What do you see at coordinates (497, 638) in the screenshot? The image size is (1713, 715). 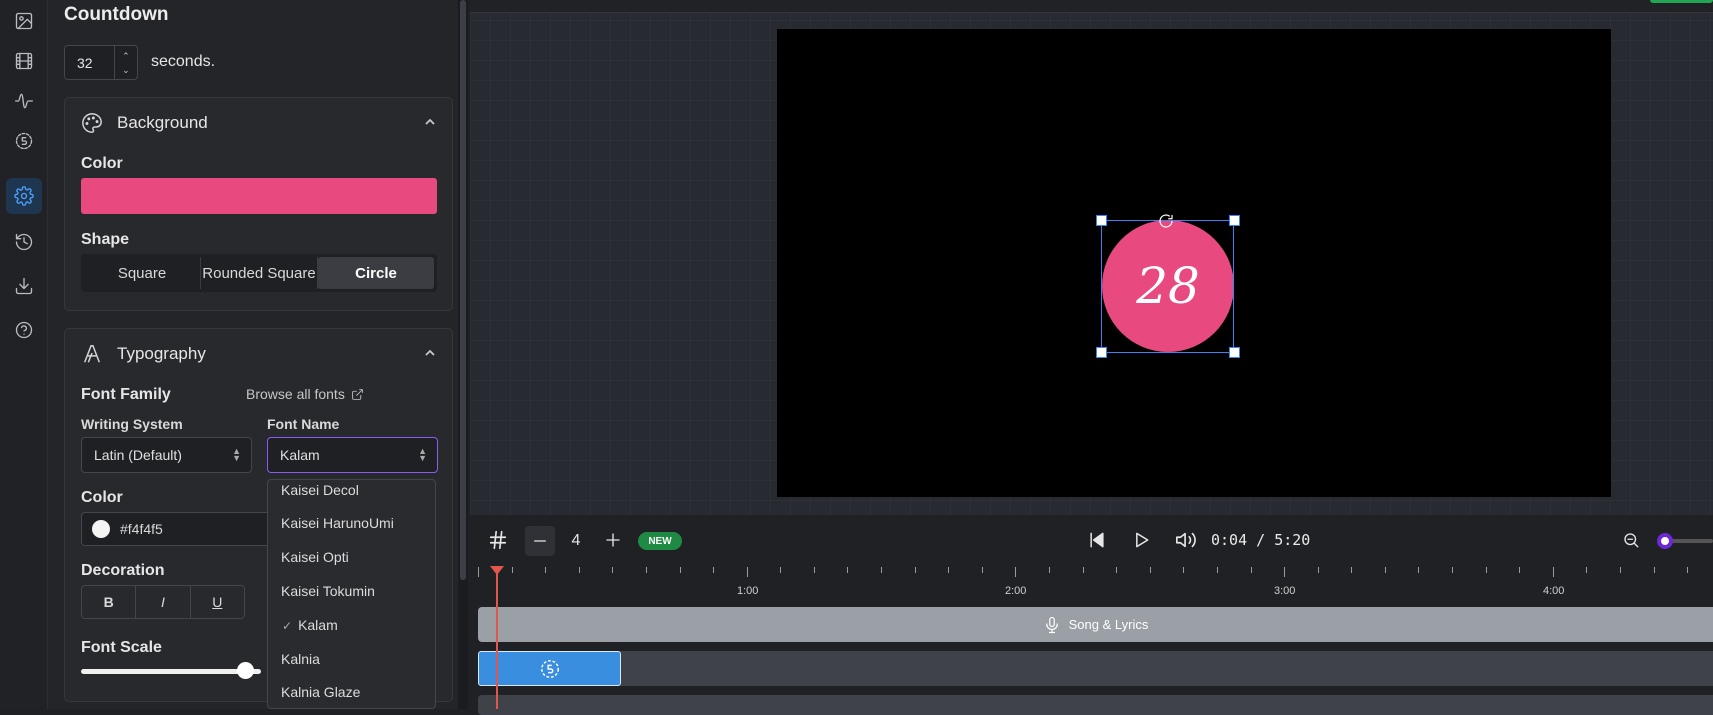 I see `playhead` at bounding box center [497, 638].